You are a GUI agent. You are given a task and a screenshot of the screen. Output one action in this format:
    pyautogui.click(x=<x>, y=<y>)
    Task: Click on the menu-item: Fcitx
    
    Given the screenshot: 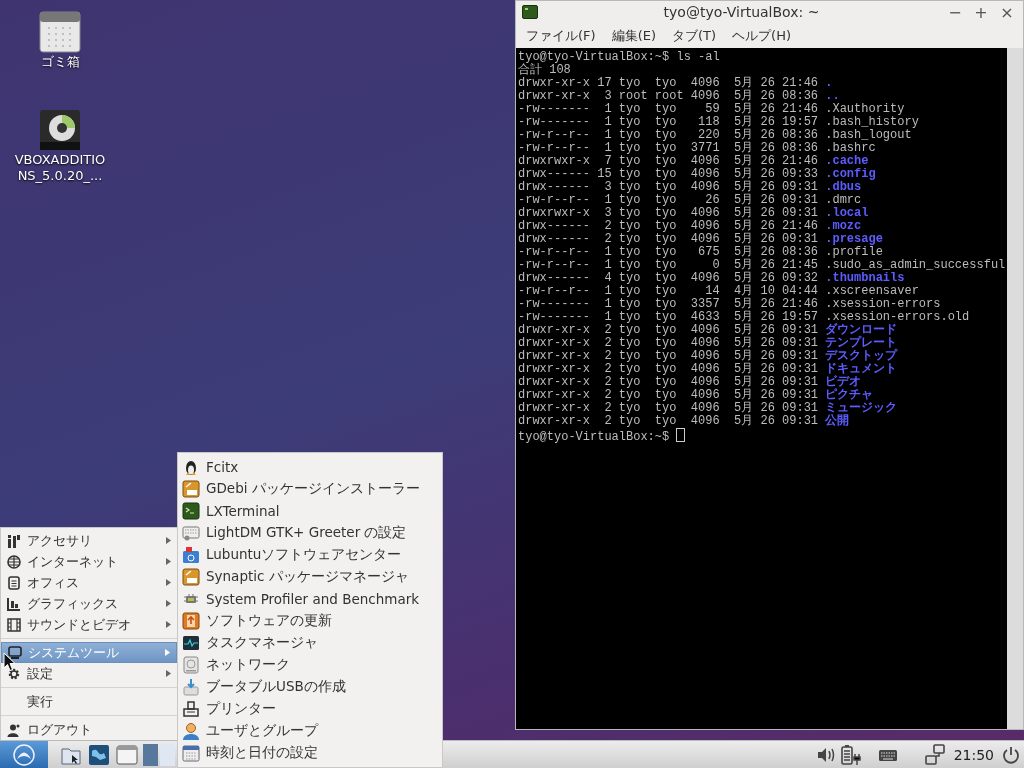 What is the action you would take?
    pyautogui.click(x=310, y=467)
    